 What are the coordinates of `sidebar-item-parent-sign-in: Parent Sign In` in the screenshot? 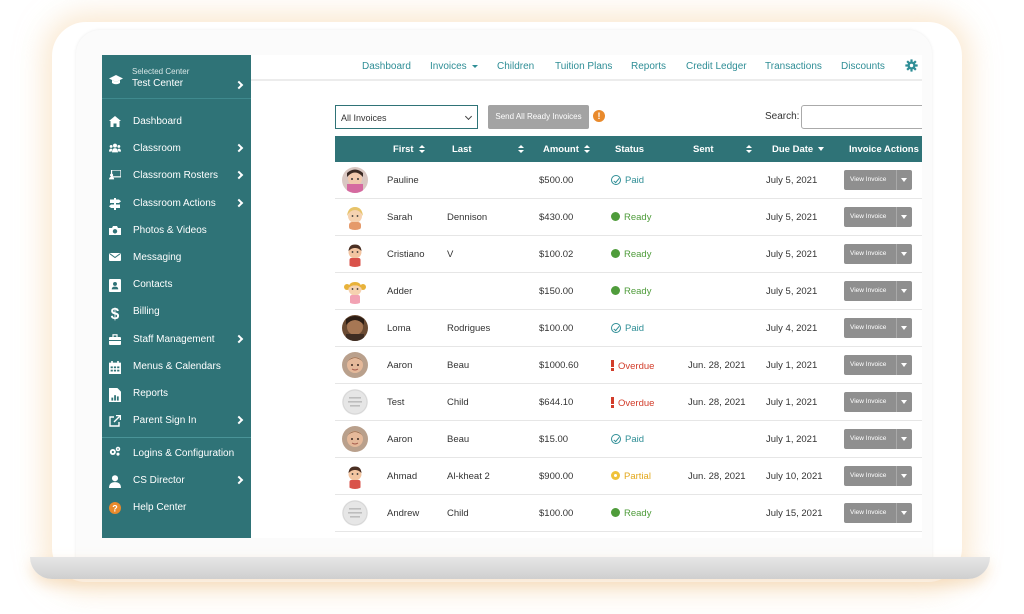 It's located at (176, 420).